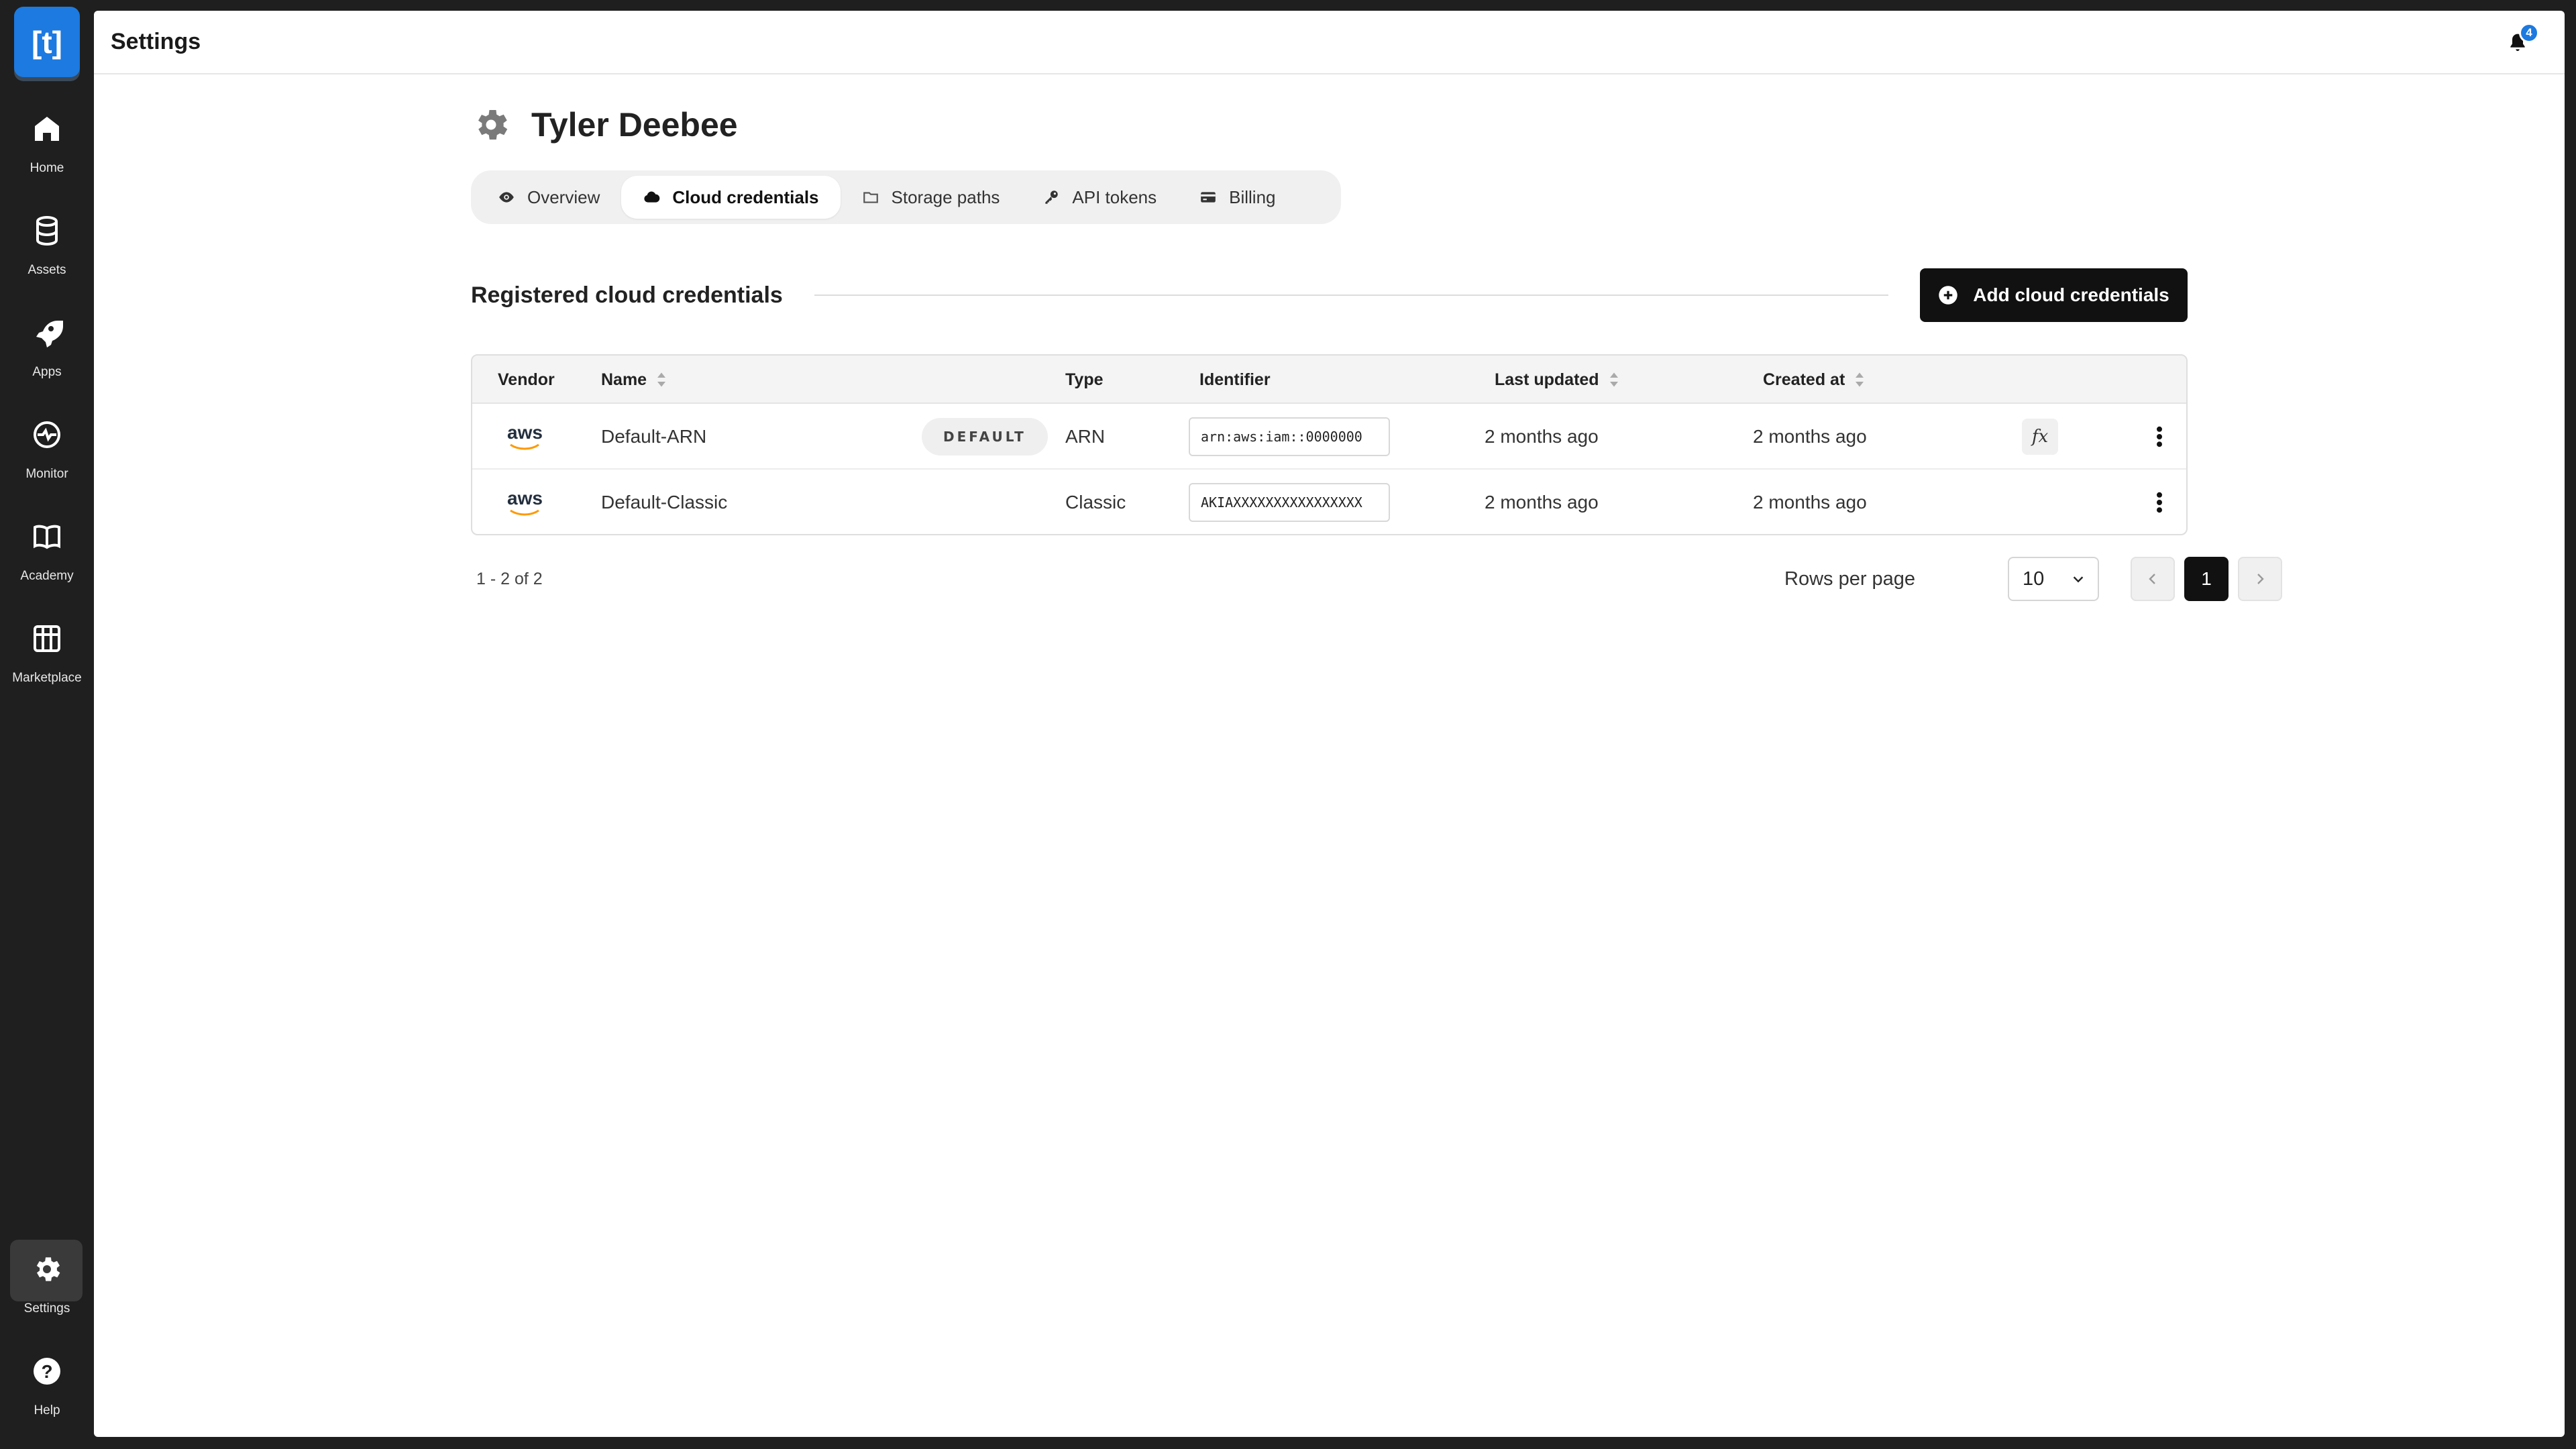  I want to click on home-icon, so click(47, 129).